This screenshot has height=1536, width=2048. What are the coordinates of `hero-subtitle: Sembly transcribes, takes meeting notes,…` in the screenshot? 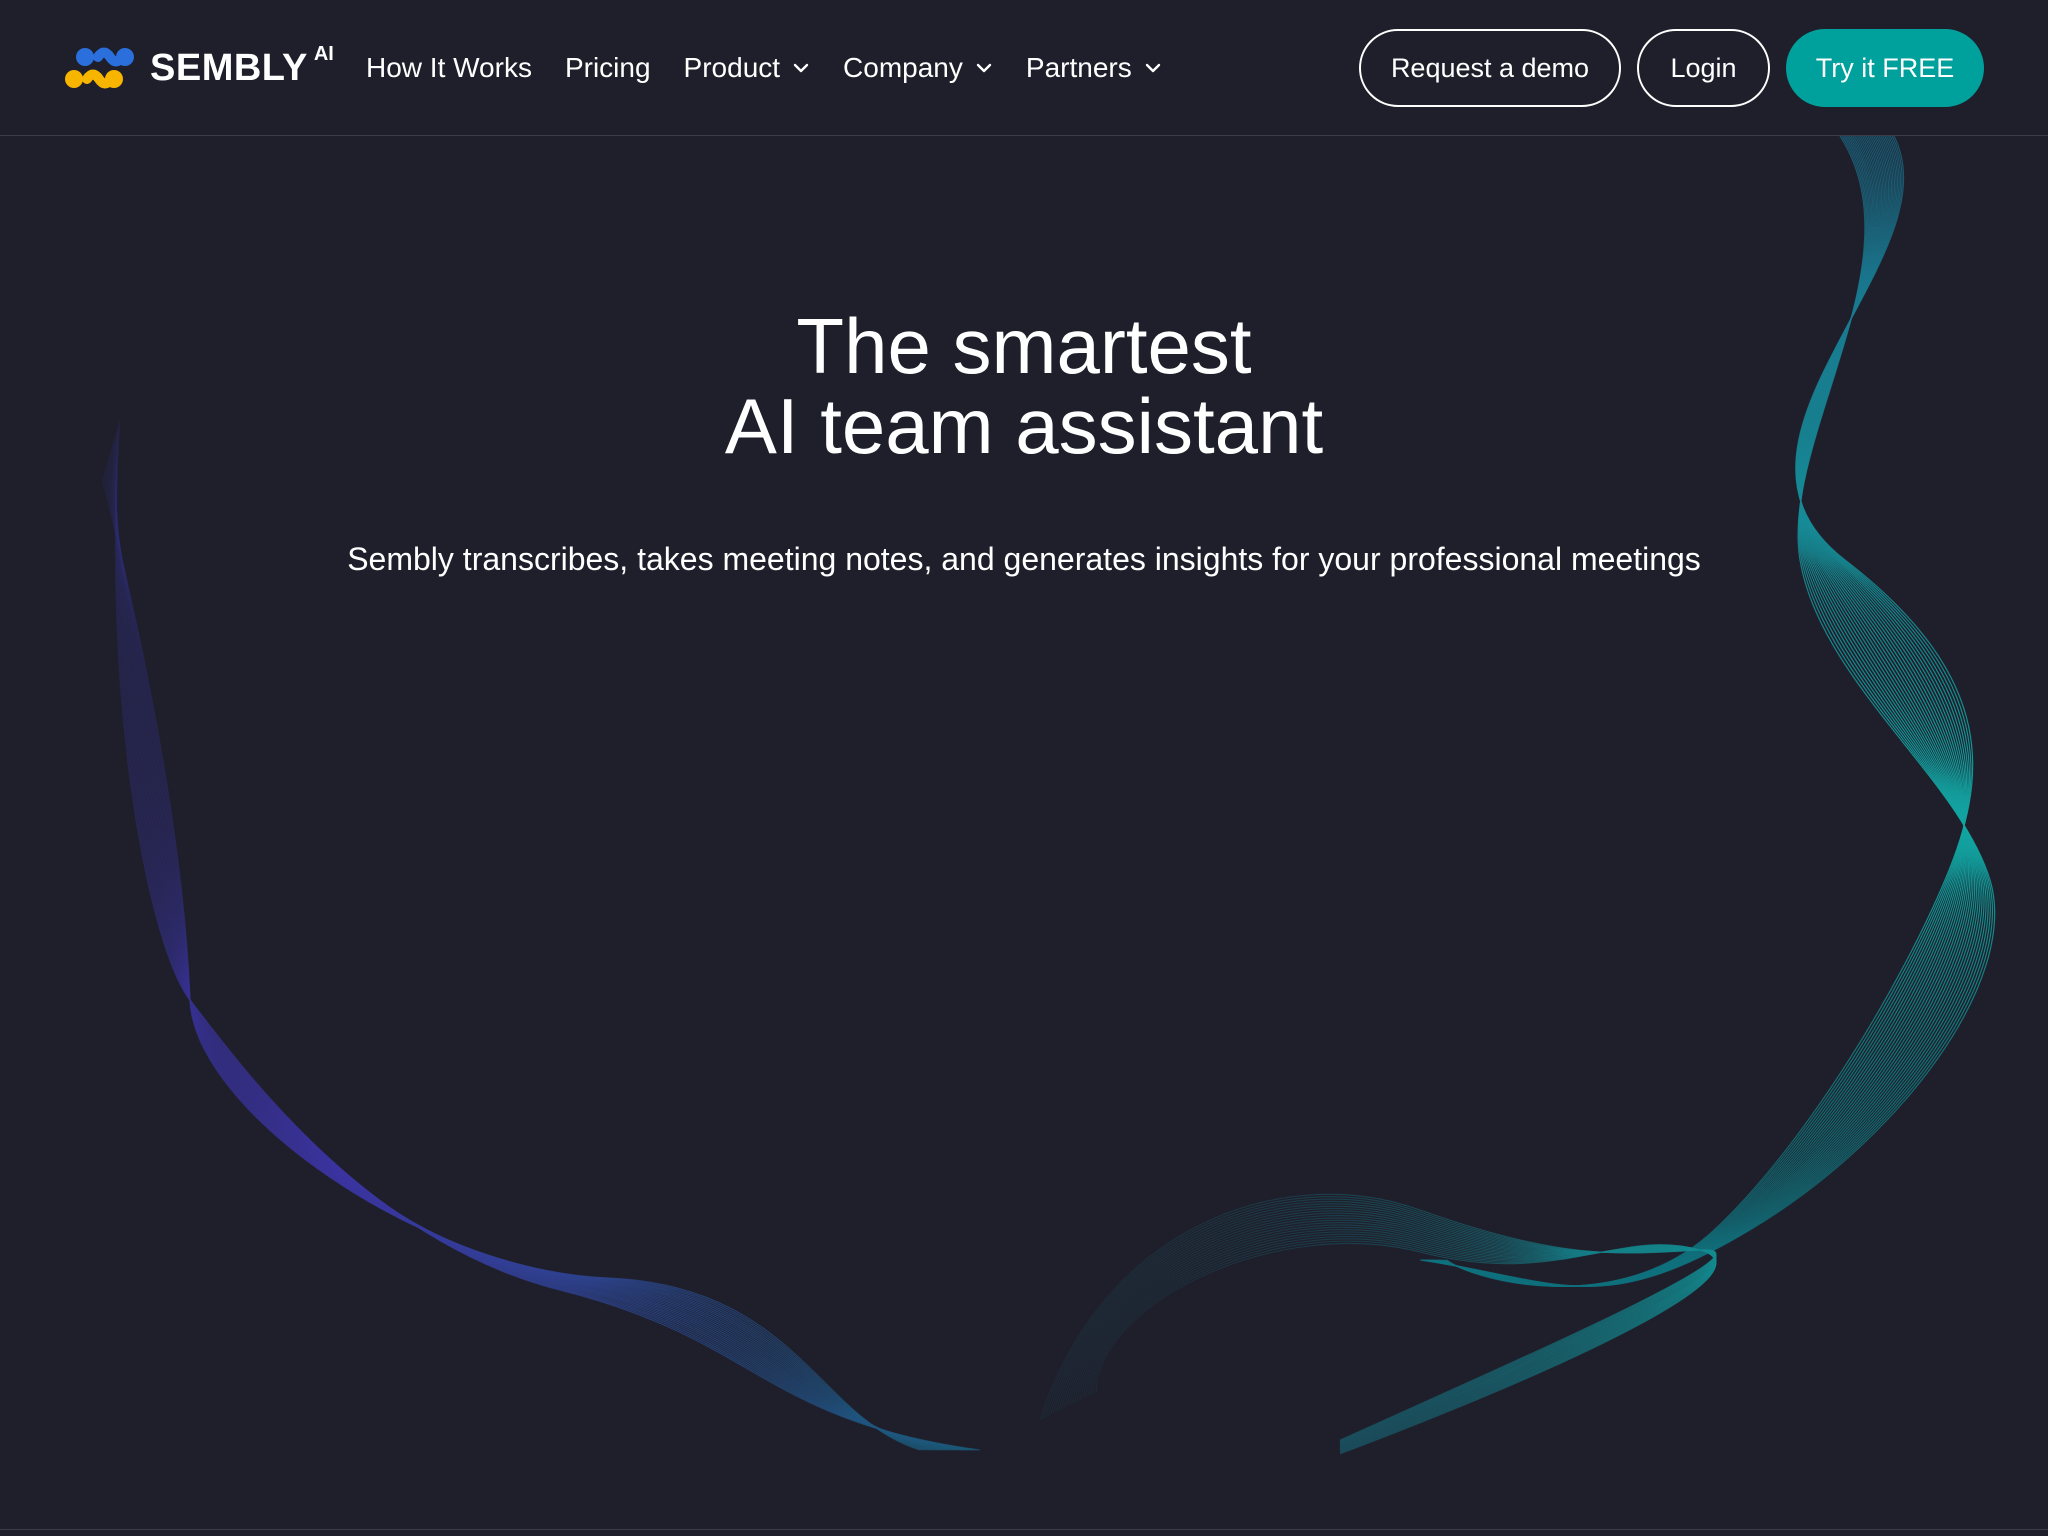 It's located at (1024, 559).